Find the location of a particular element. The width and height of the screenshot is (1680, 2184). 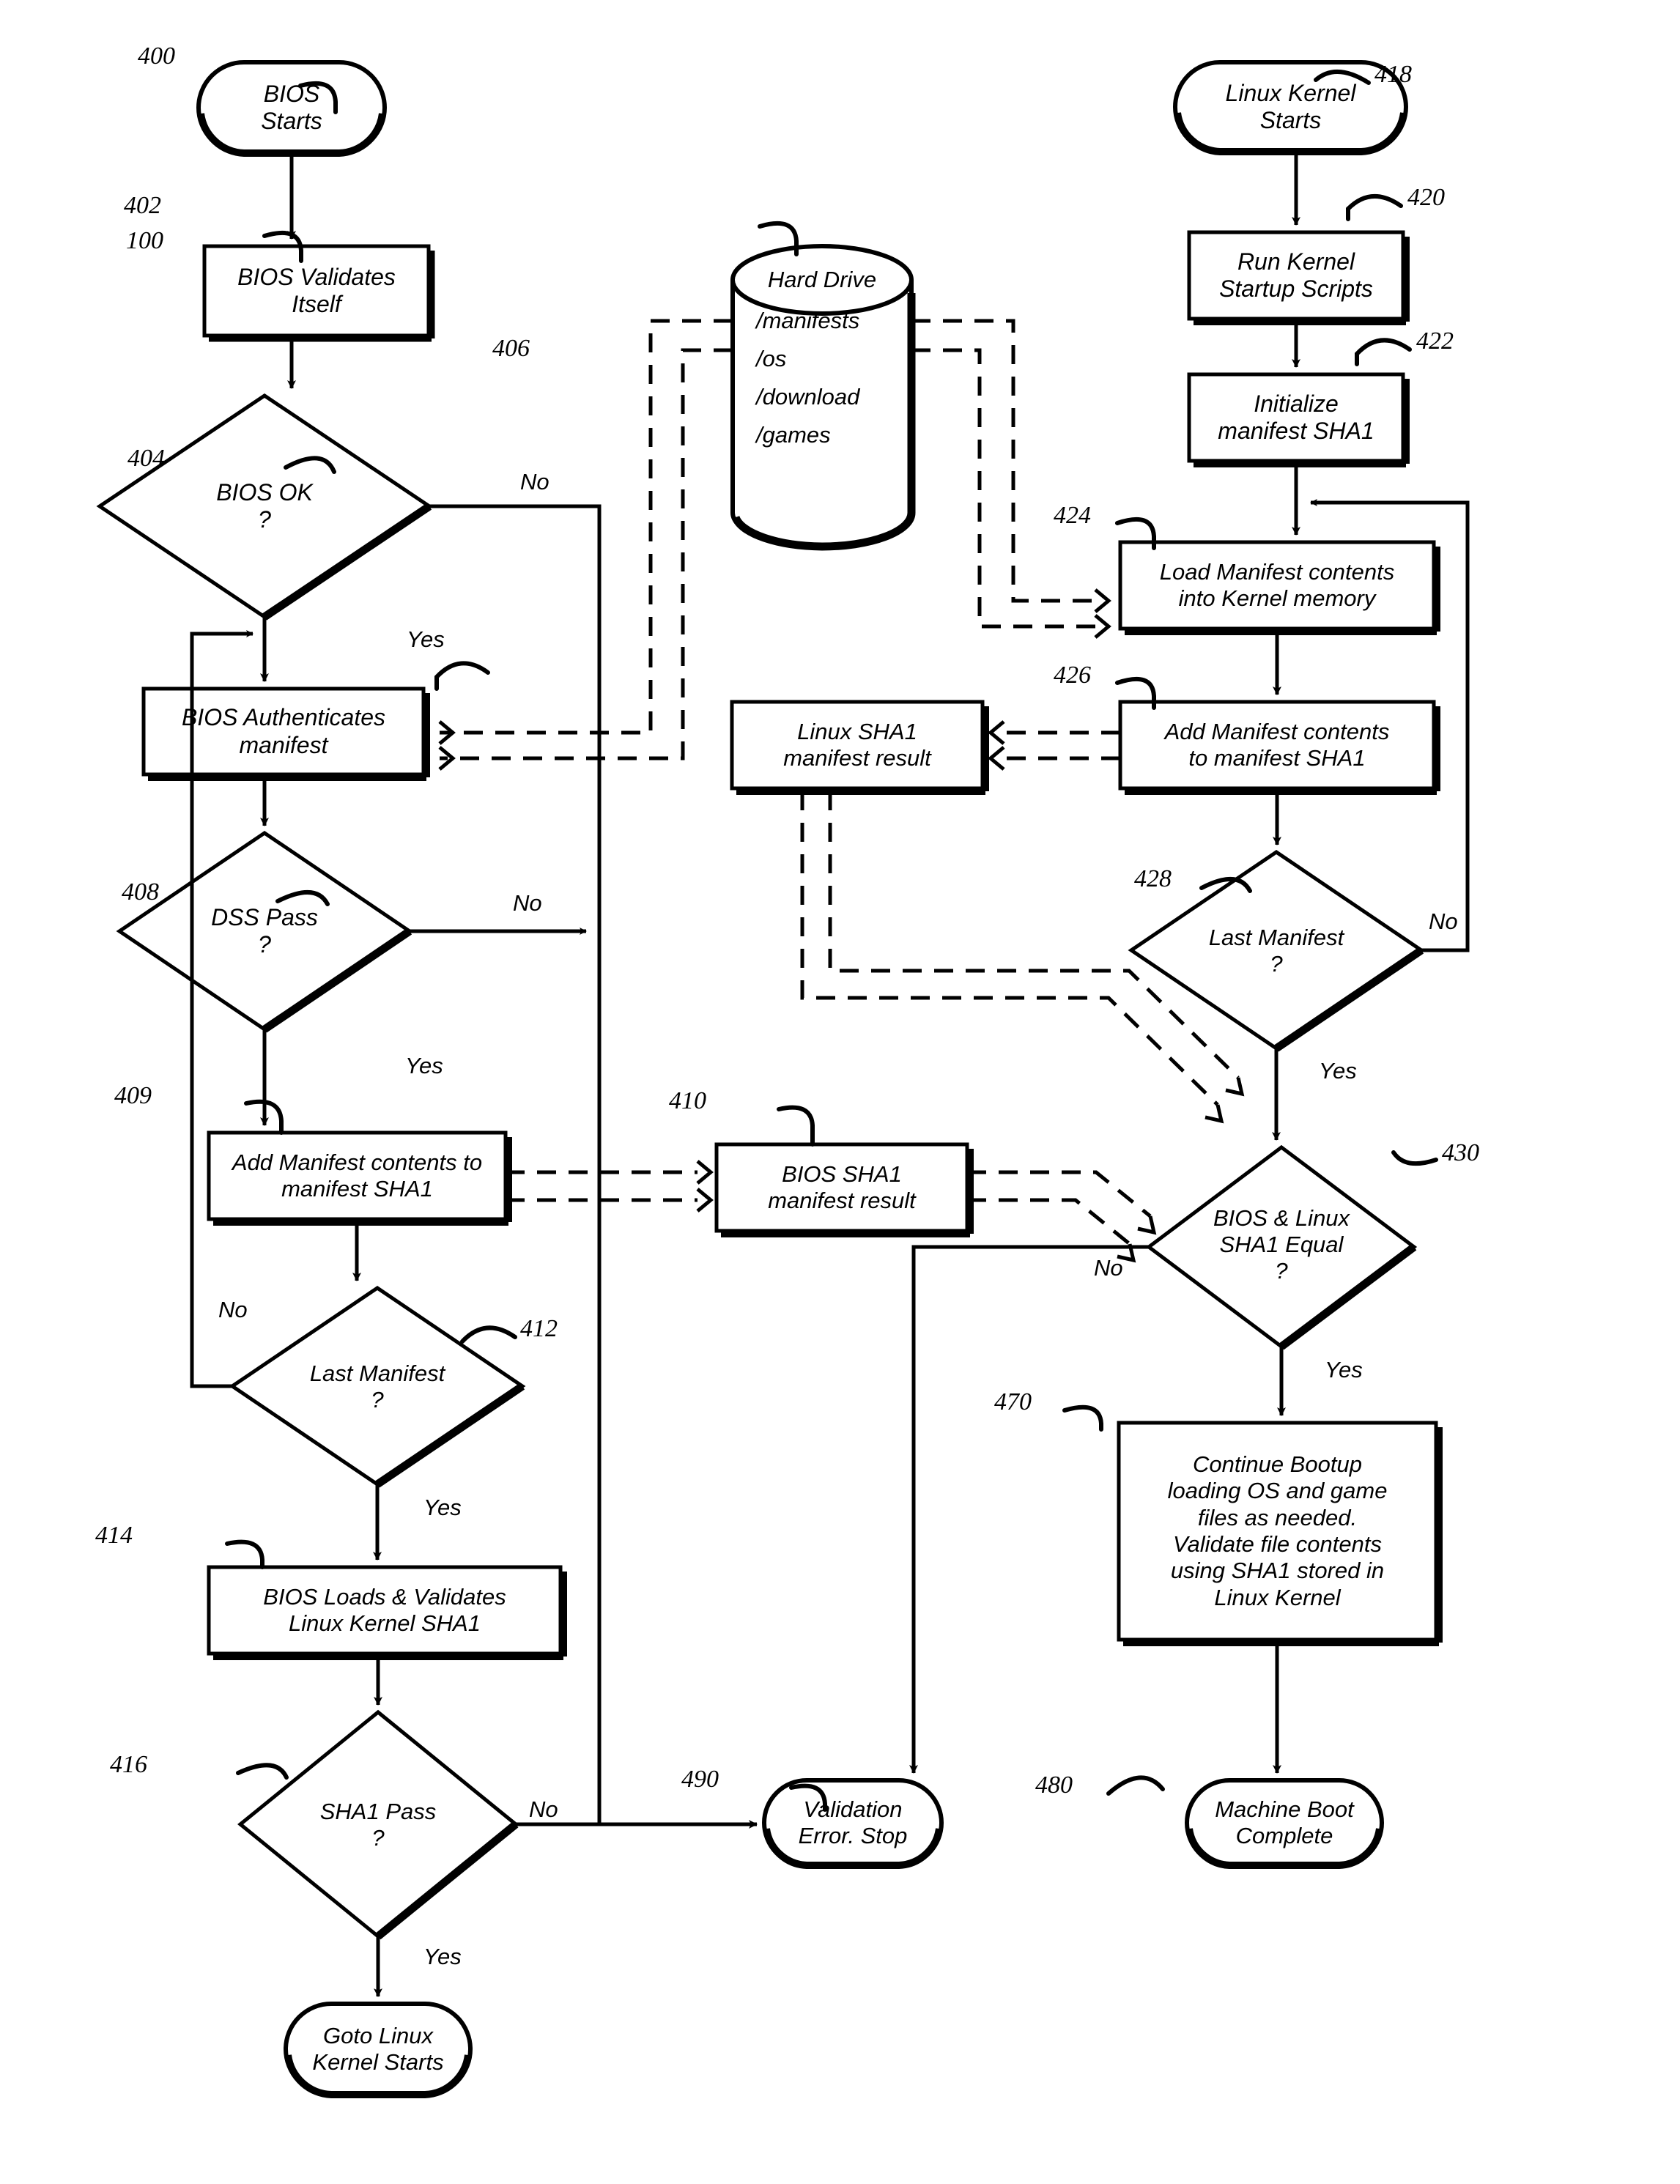

node-480-shape is located at coordinates (1284, 1823).